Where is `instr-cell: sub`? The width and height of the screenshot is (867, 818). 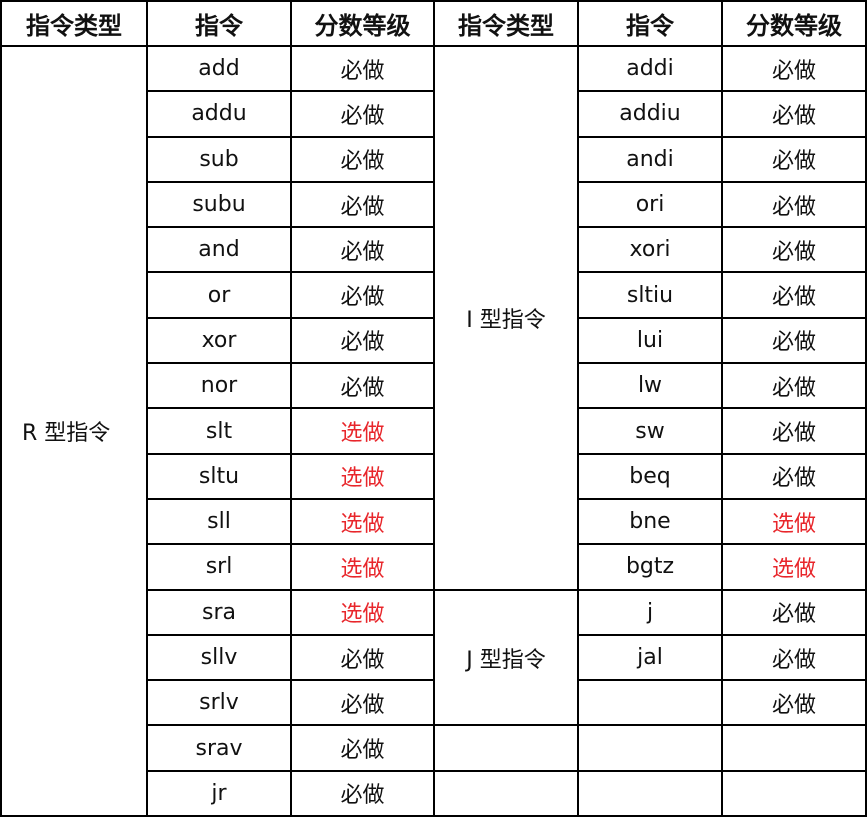 instr-cell: sub is located at coordinates (219, 159).